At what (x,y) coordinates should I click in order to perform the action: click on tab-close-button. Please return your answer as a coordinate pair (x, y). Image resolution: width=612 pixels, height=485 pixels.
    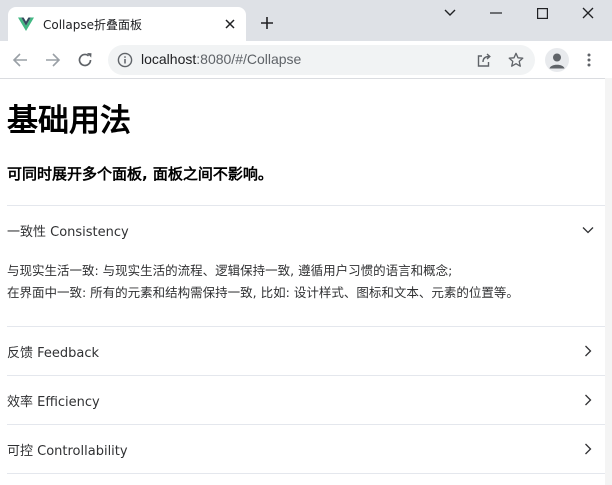
    Looking at the image, I should click on (230, 24).